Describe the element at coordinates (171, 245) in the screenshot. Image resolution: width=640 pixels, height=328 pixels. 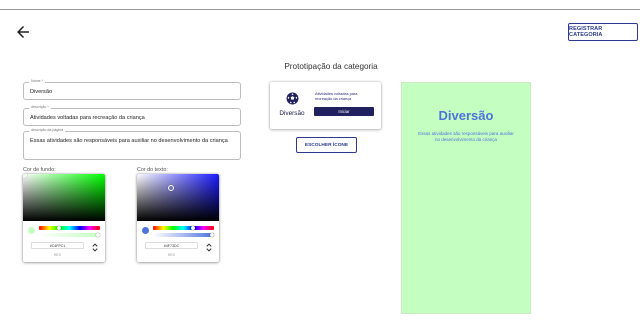
I see `hex-input: #4F73DC` at that location.